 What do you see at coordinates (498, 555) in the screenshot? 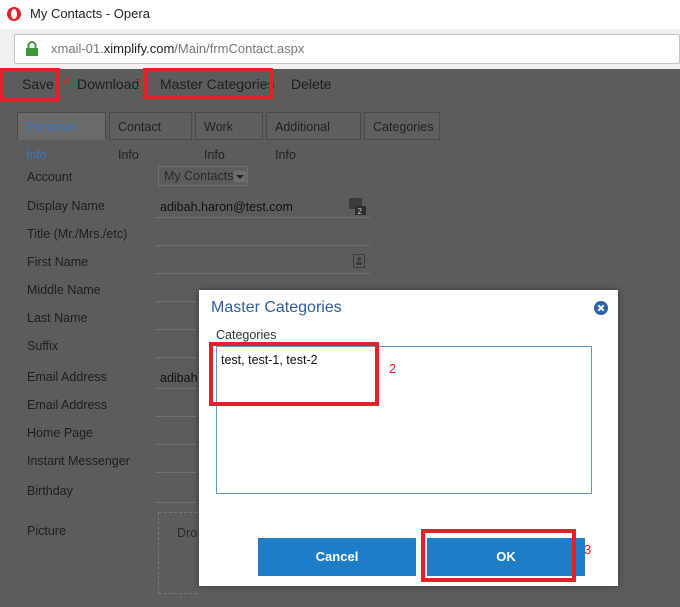
I see `annotation-box-ok` at bounding box center [498, 555].